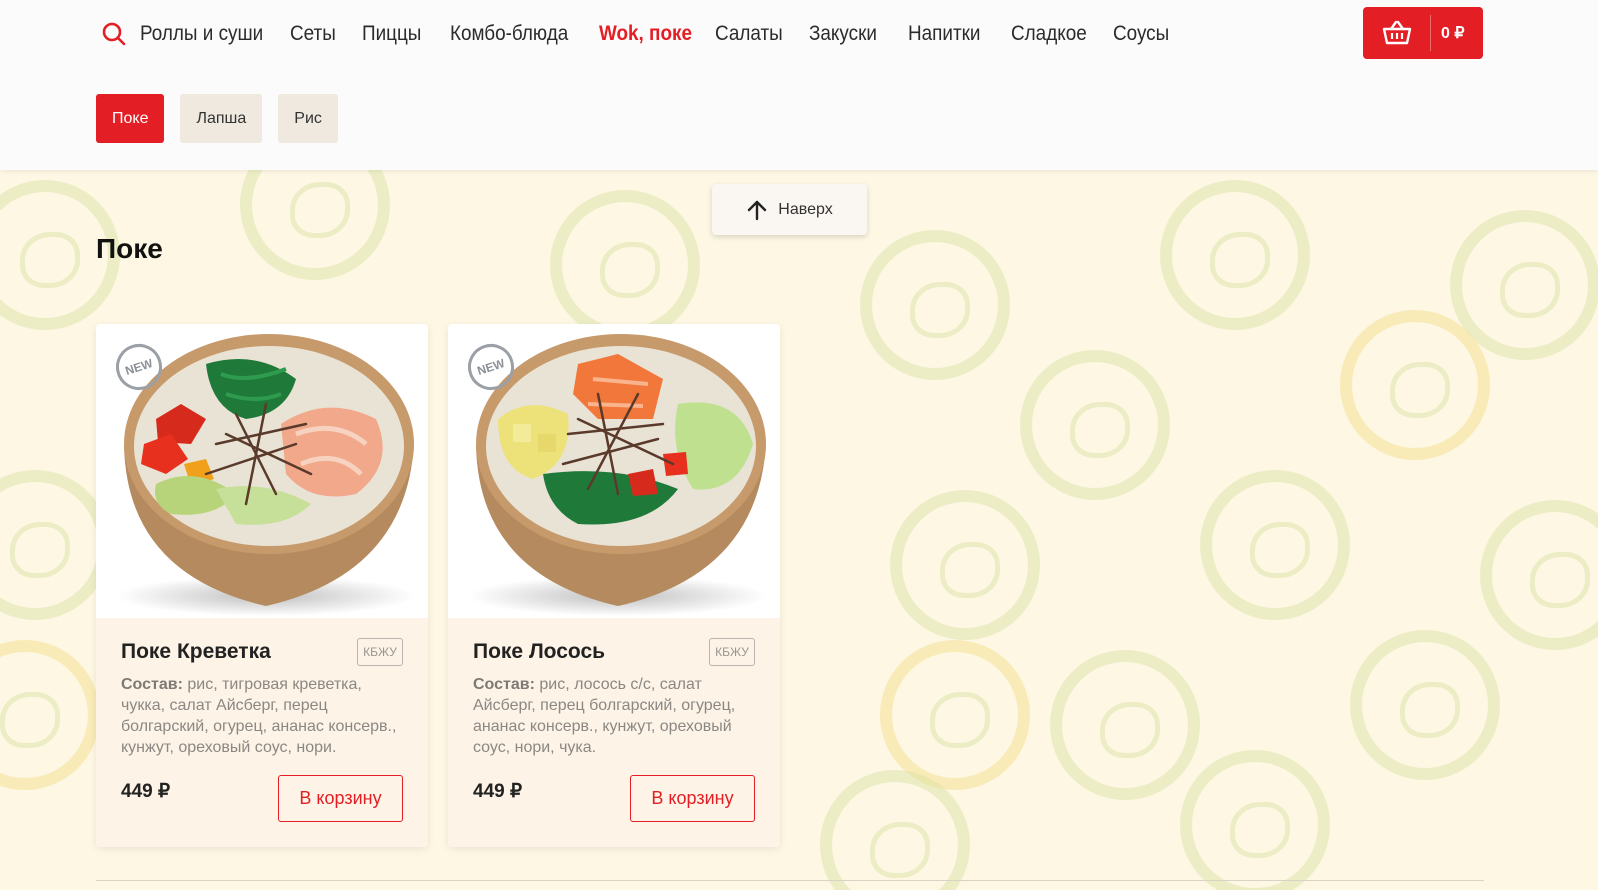 This screenshot has width=1598, height=890. I want to click on subcategory-tabs: Поке Лапша Рис, so click(217, 118).